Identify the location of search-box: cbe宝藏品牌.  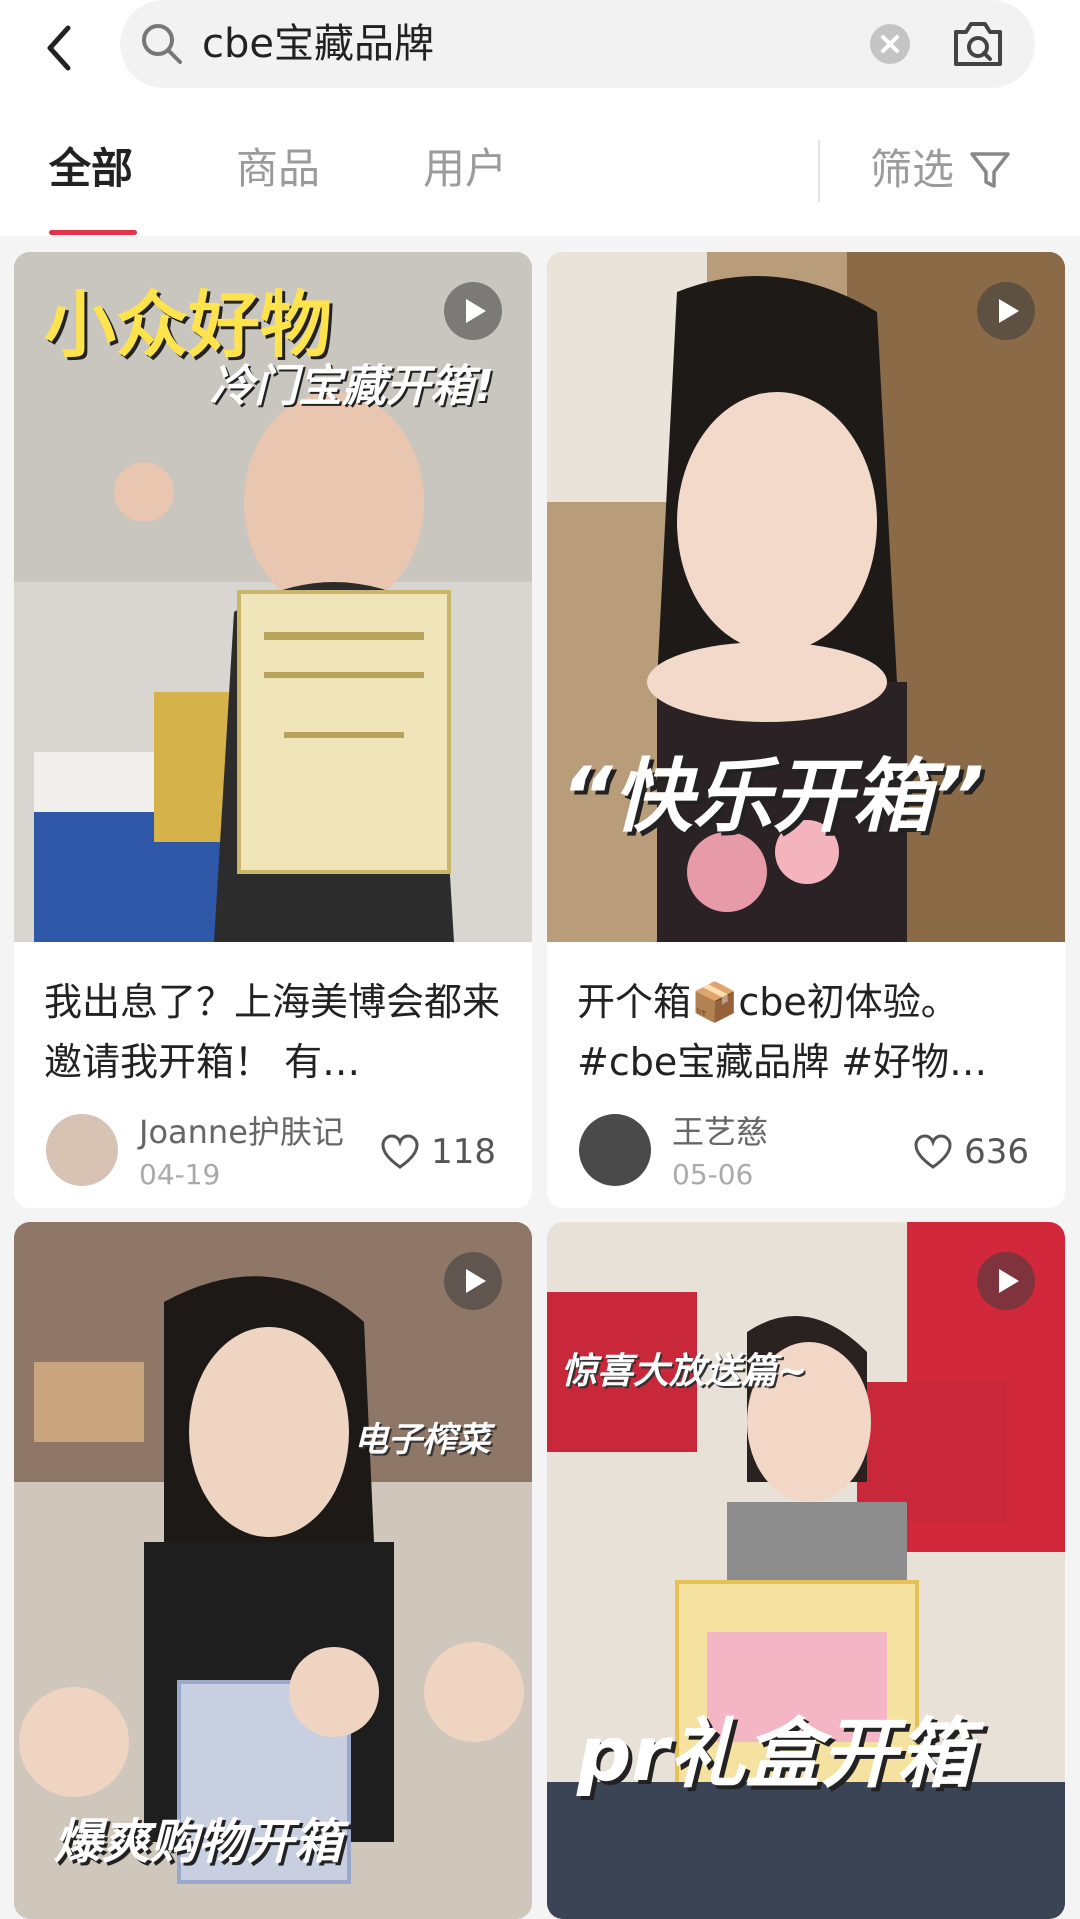
(577, 44).